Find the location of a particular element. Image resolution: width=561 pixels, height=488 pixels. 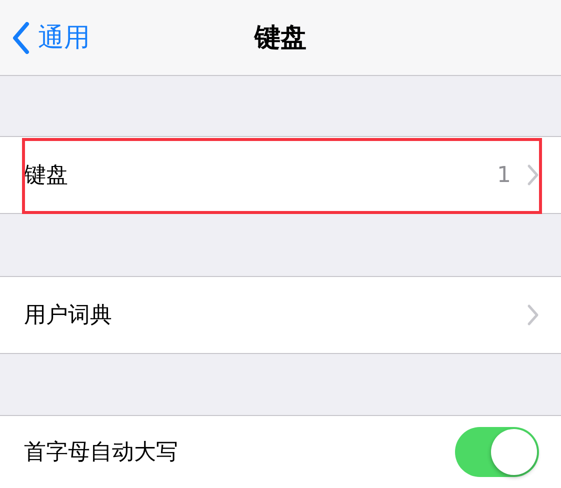

settings-row: 首字母自动大写 is located at coordinates (280, 452).